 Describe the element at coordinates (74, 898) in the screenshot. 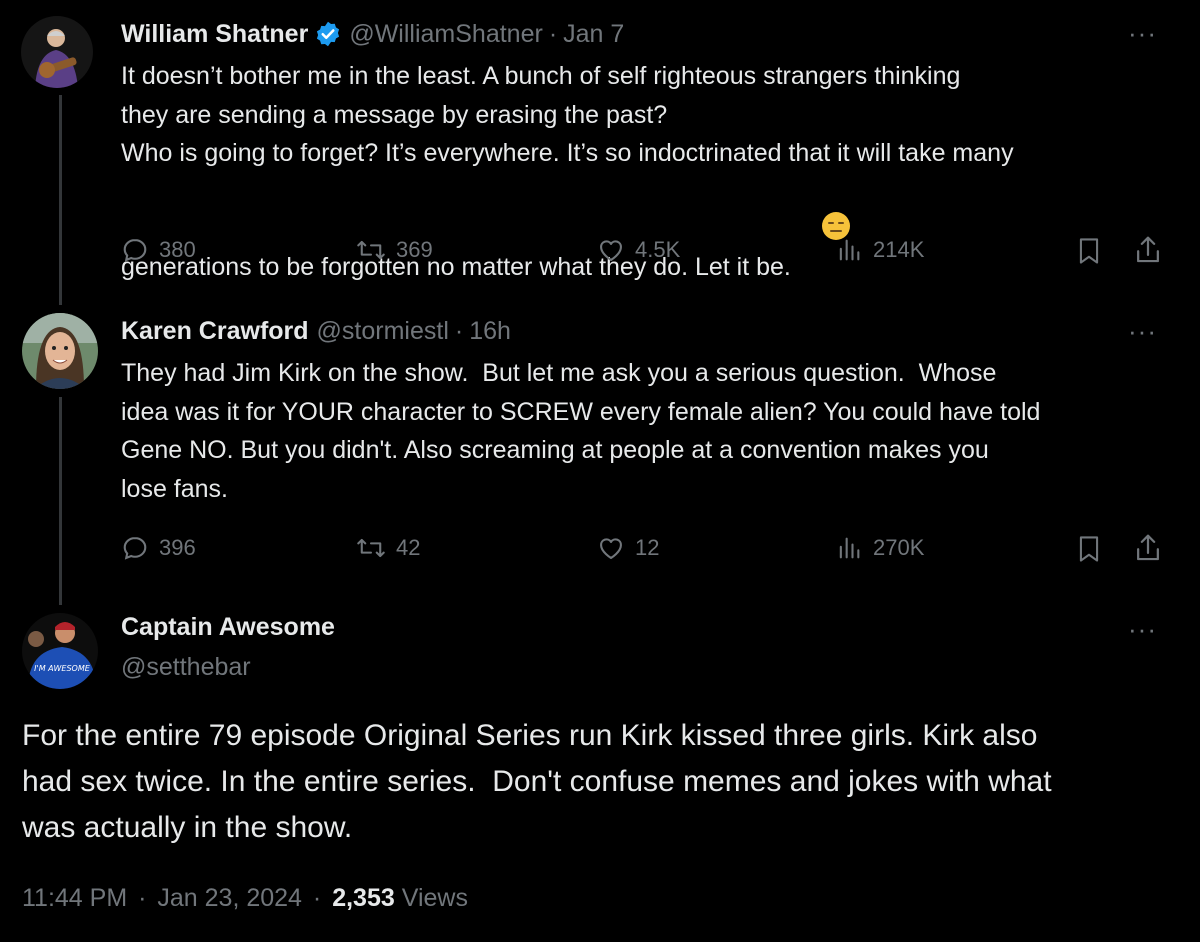

I see `tweet-time: 11:44 PM` at that location.